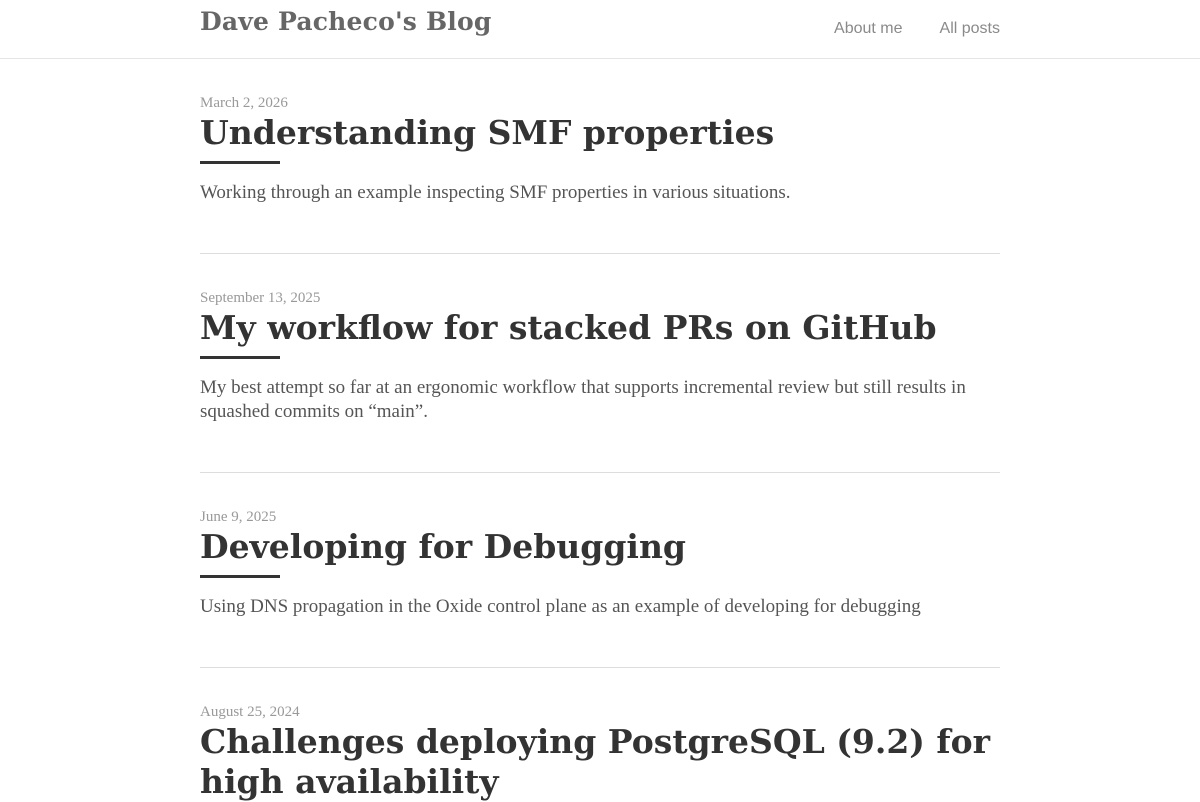 This screenshot has height=802, width=1200. I want to click on site-title-link: Dave Pacheco's Blog, so click(346, 21).